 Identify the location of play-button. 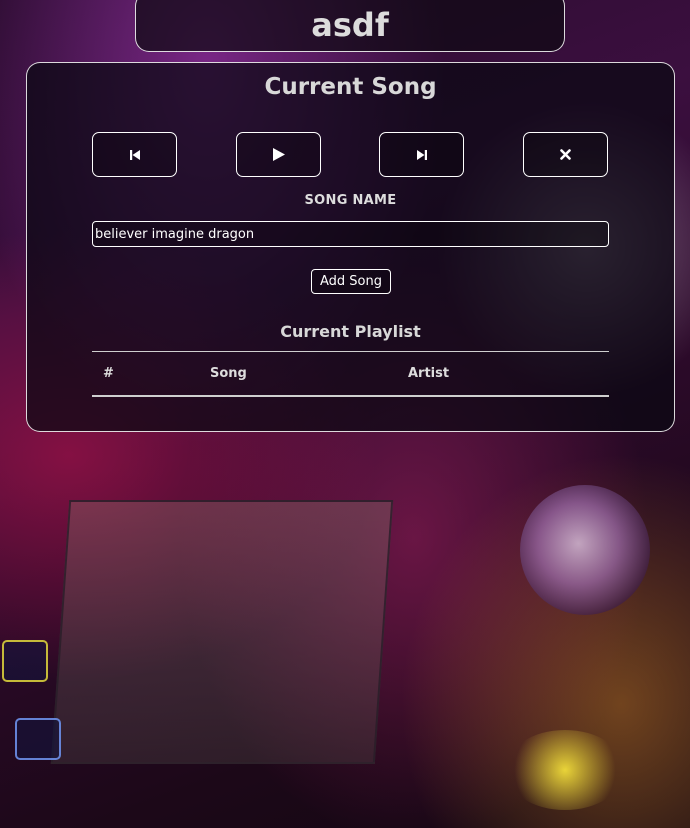
(278, 154).